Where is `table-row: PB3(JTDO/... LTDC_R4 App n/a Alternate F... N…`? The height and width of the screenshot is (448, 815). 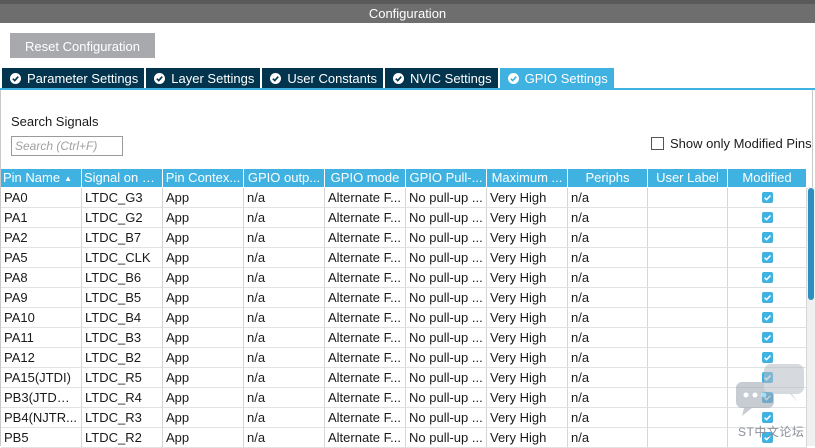 table-row: PB3(JTDO/... LTDC_R4 App n/a Alternate F... N… is located at coordinates (404, 398).